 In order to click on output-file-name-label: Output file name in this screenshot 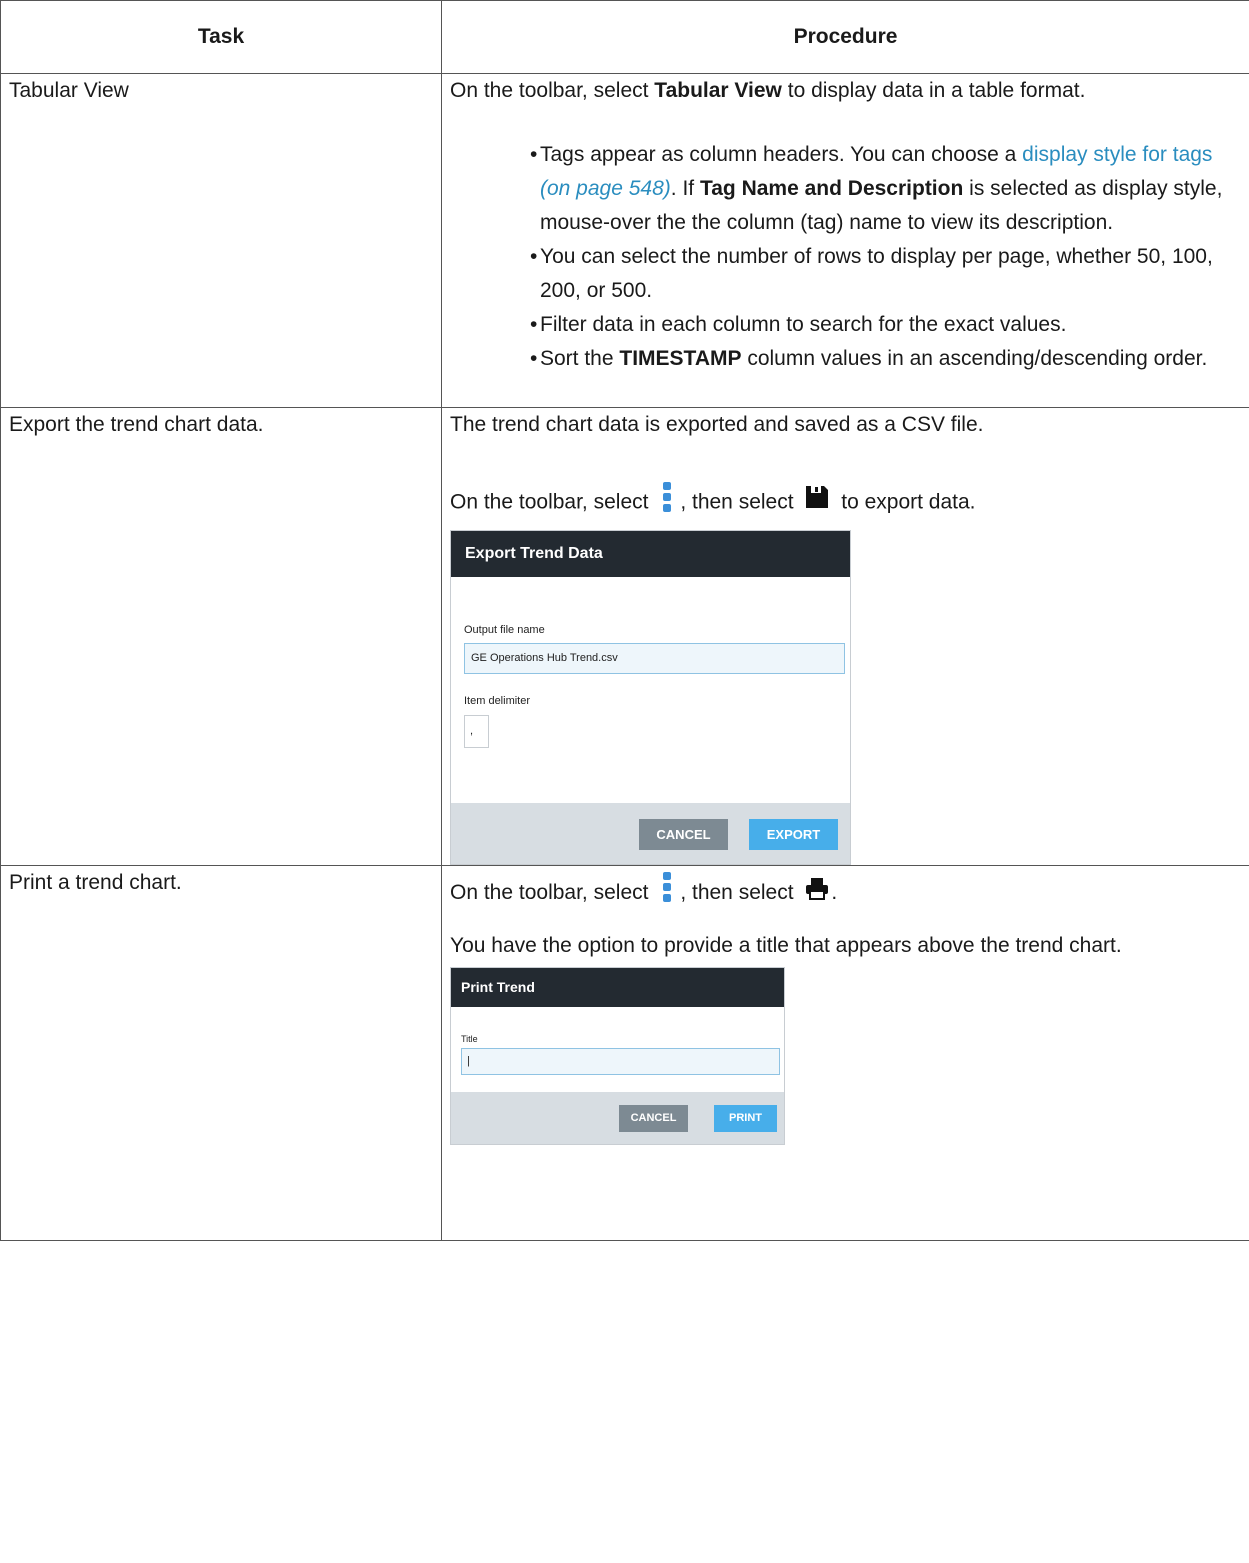, I will do `click(504, 630)`.